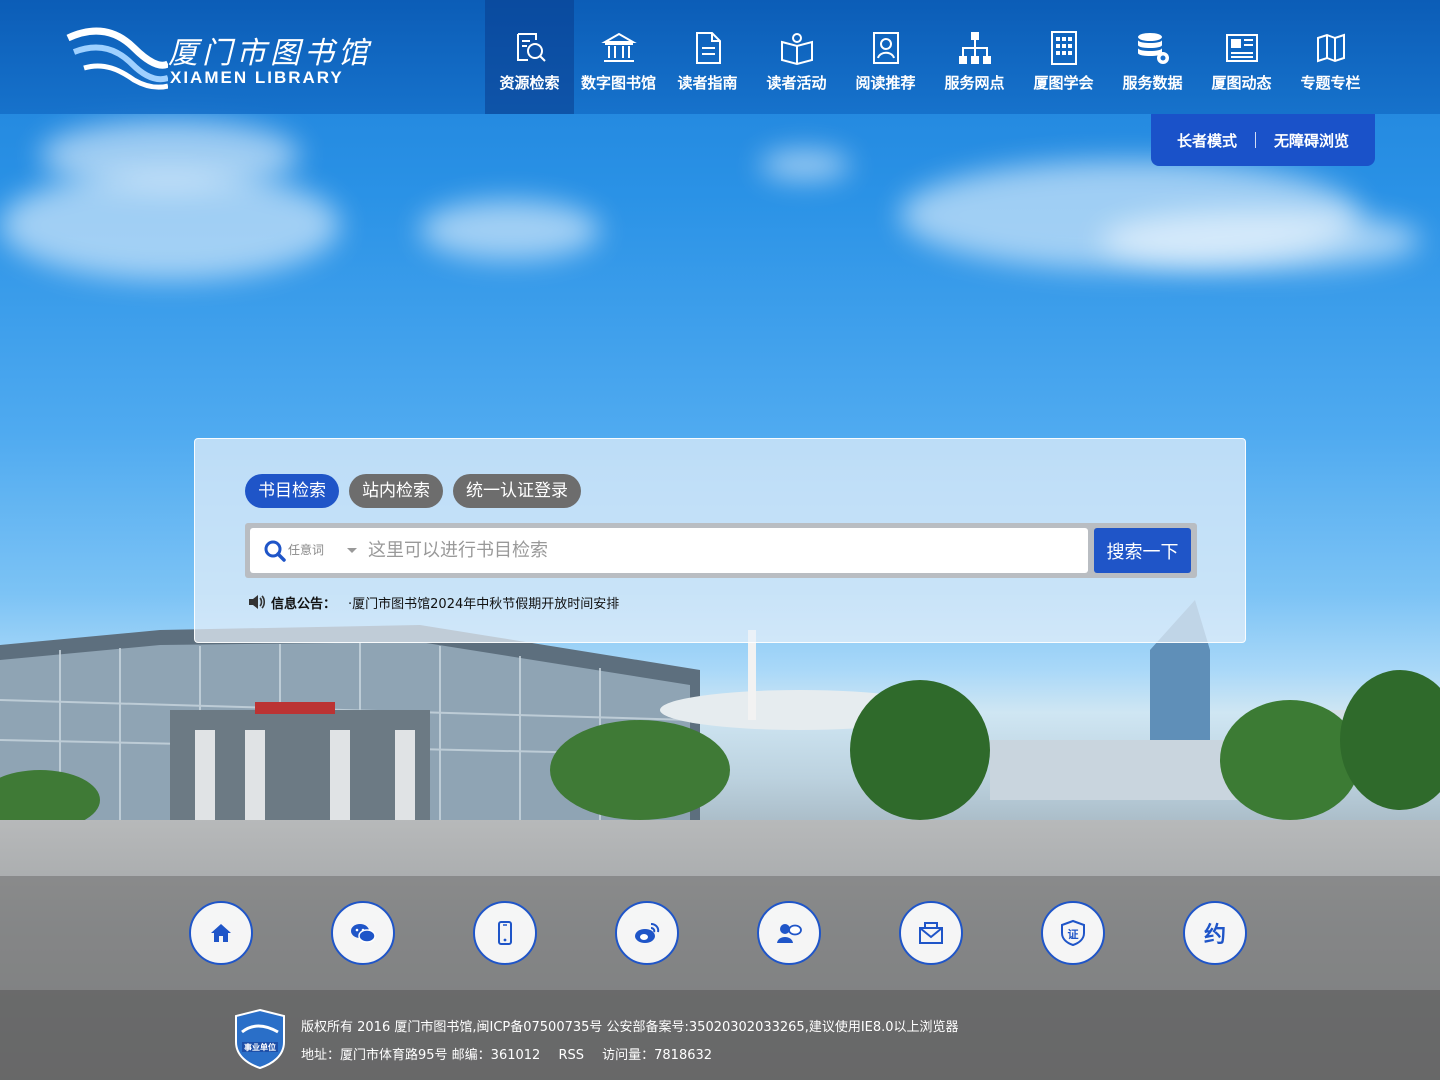  Describe the element at coordinates (529, 83) in the screenshot. I see `nav-label: 资源检索` at that location.